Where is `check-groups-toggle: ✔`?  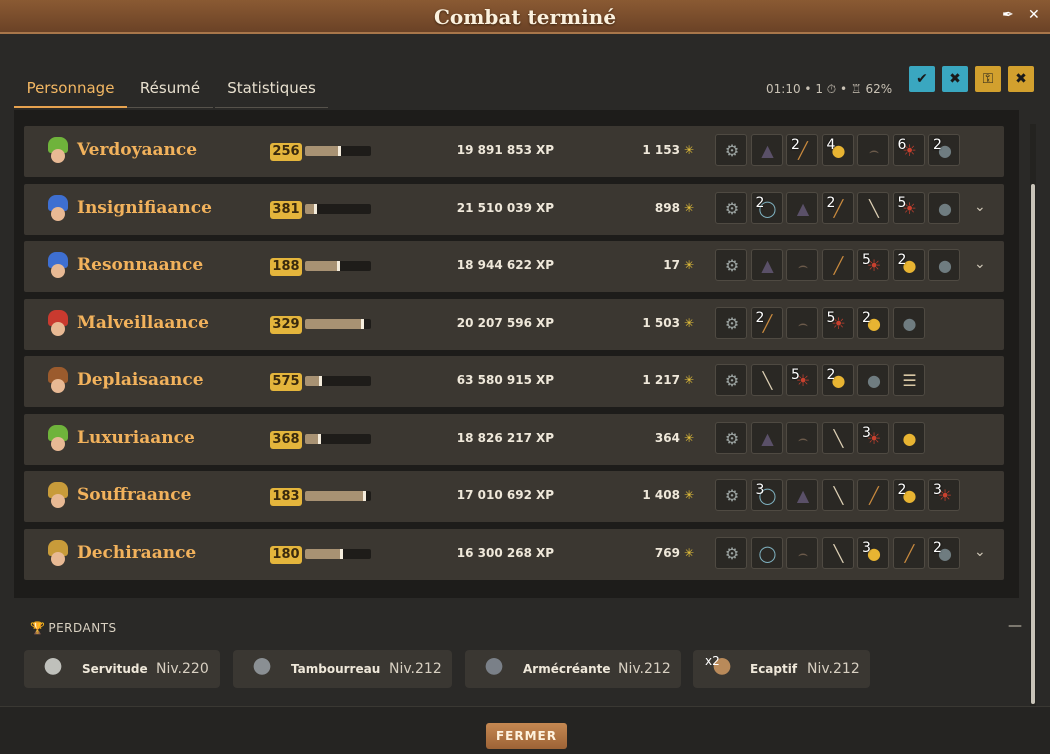
check-groups-toggle: ✔ is located at coordinates (922, 79).